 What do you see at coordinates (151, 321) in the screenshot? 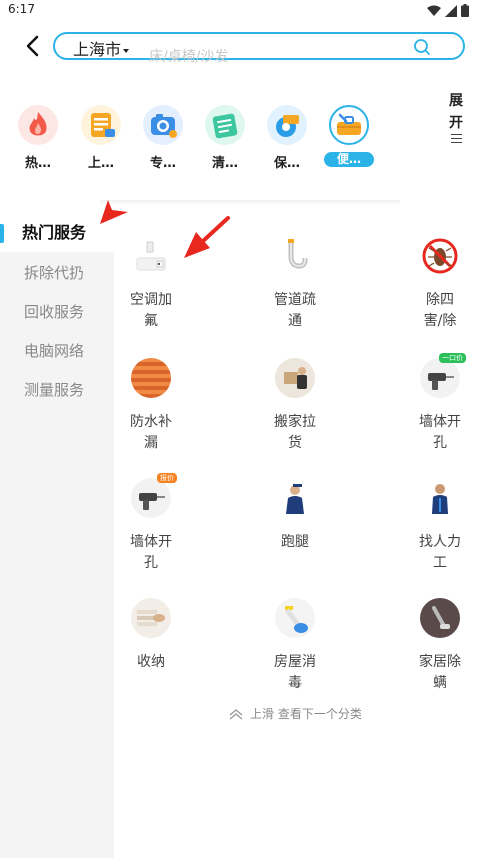
I see `service-label-line2: 氟` at bounding box center [151, 321].